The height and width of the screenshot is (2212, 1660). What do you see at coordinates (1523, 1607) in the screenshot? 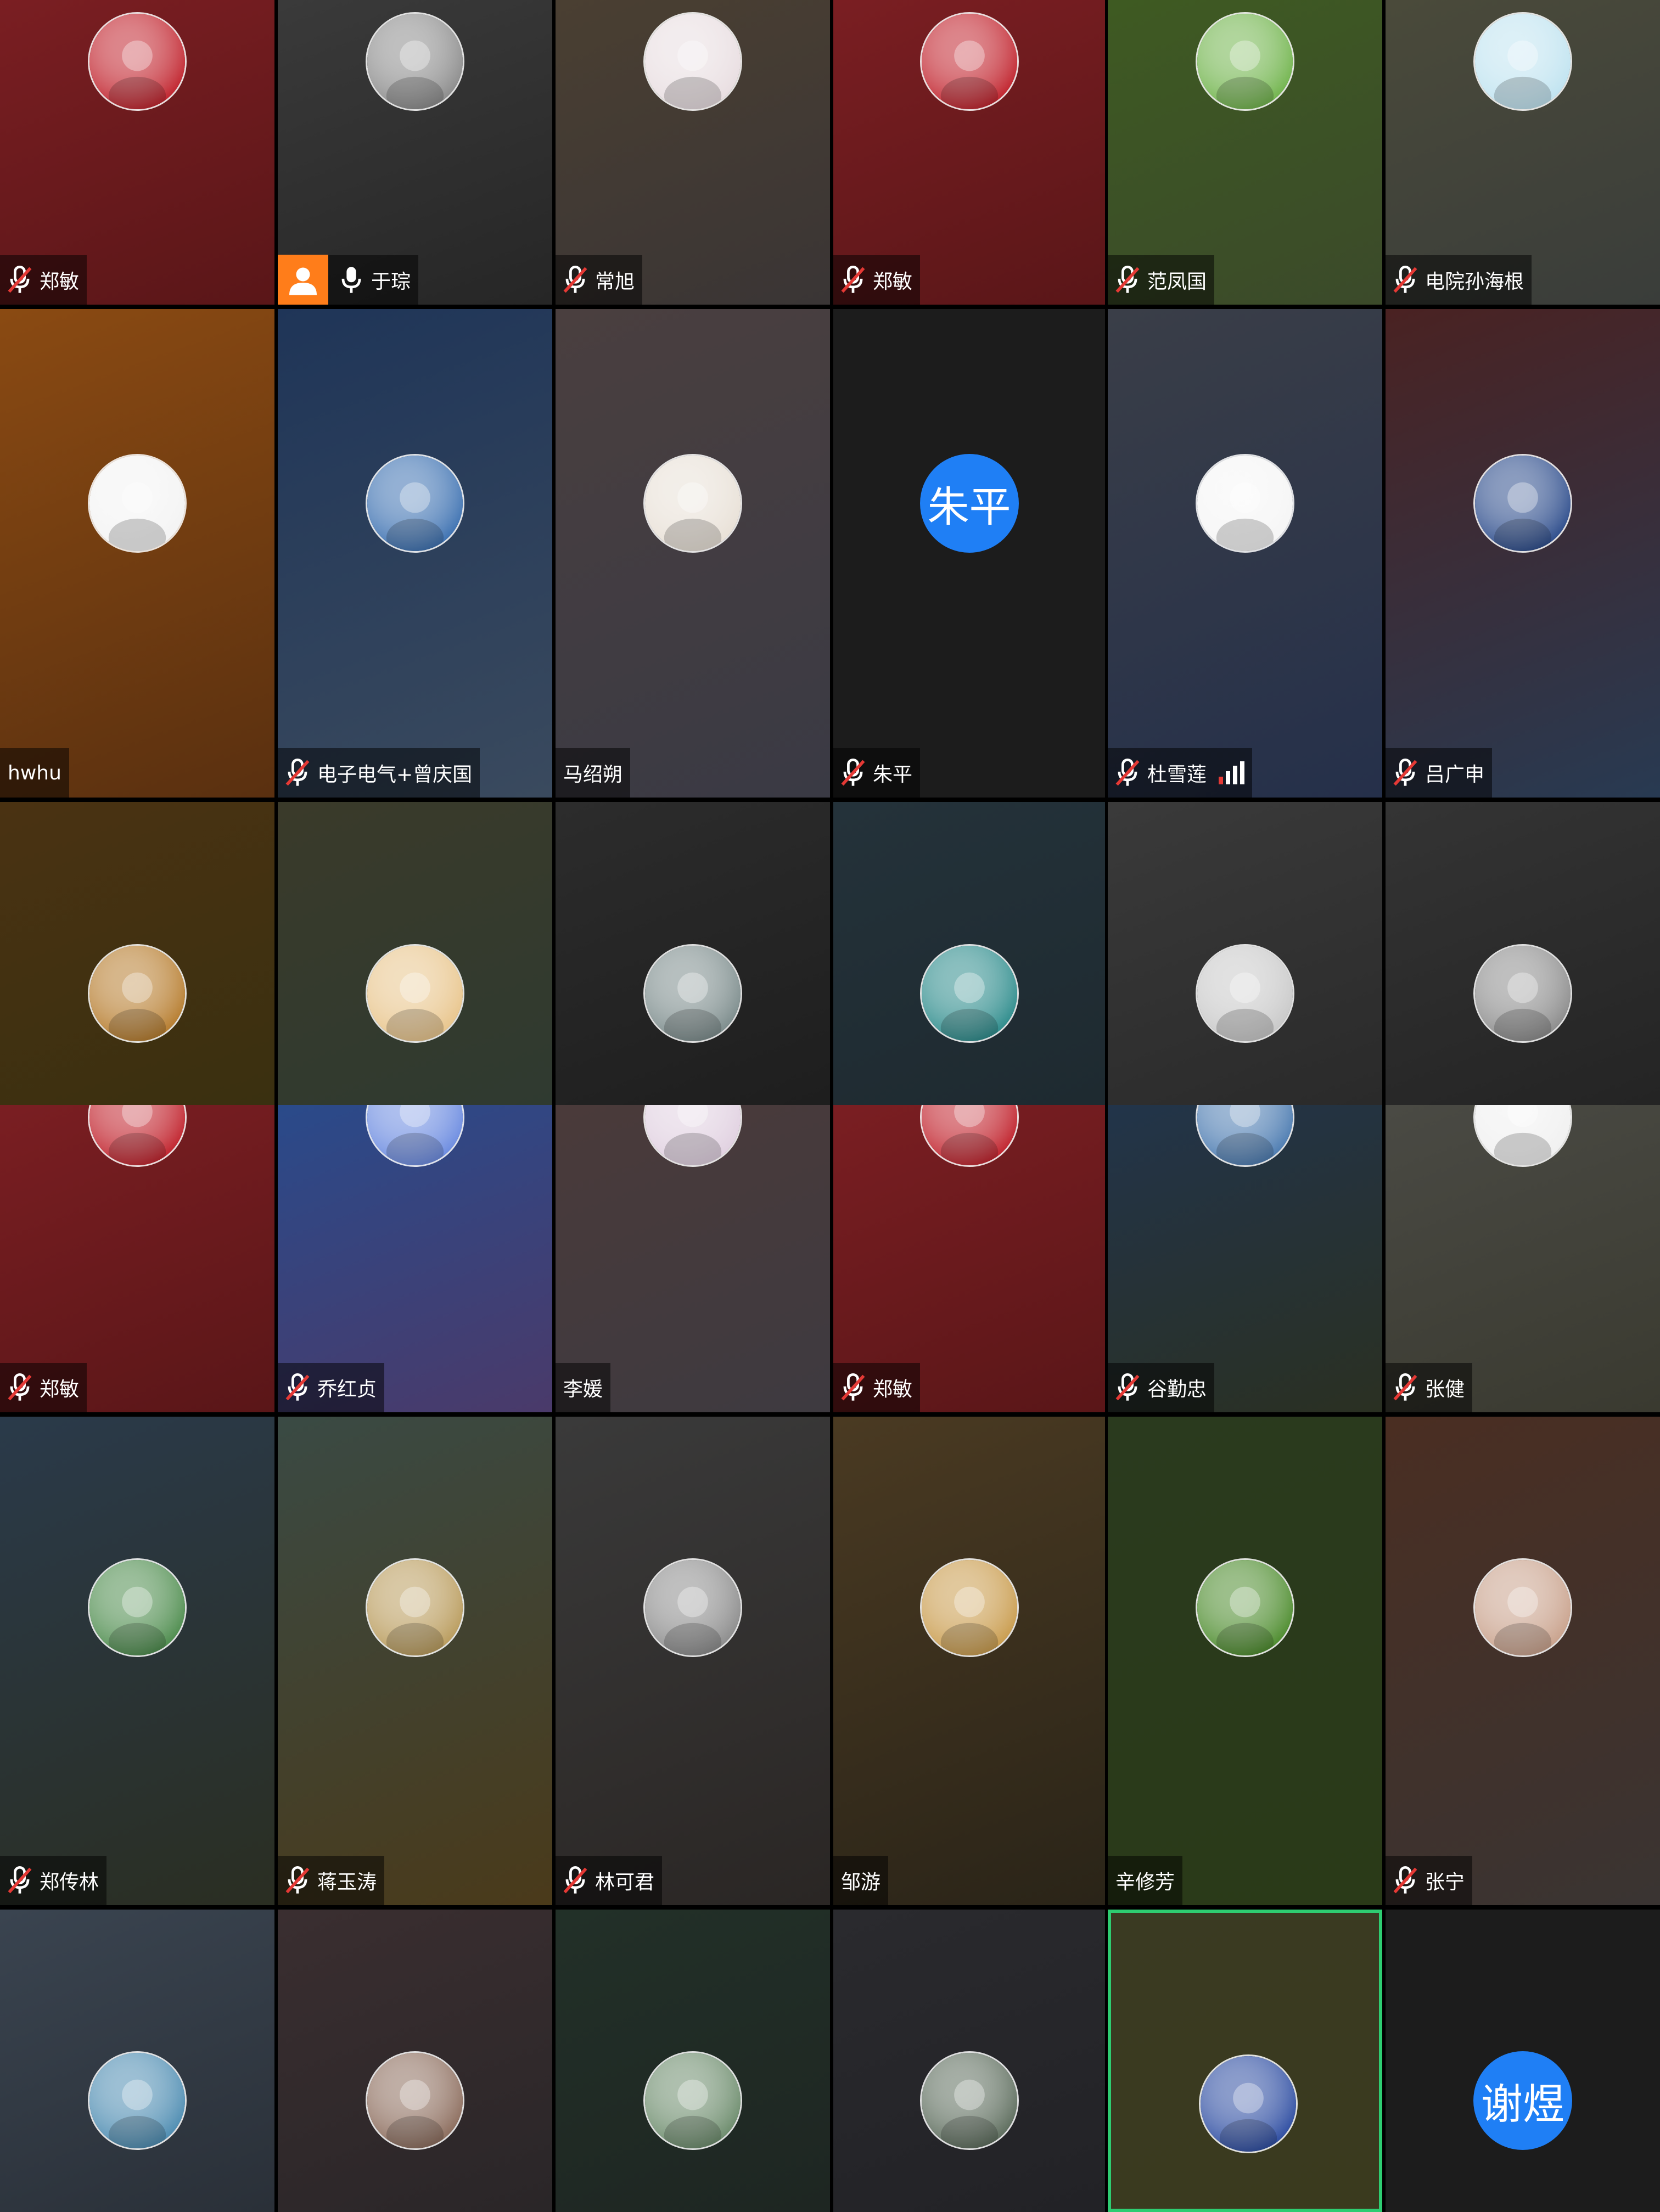
I see `child-winter-avatar-icon` at bounding box center [1523, 1607].